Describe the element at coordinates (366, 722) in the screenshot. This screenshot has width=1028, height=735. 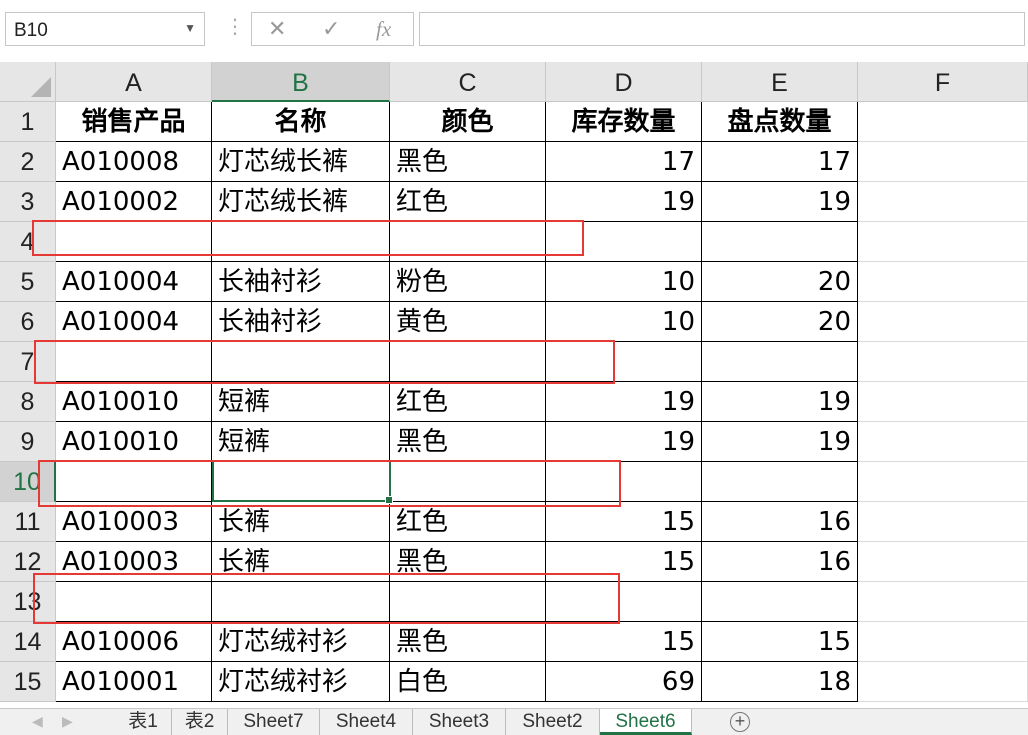
I see `sheet-tab-sheet4: Sheet4` at that location.